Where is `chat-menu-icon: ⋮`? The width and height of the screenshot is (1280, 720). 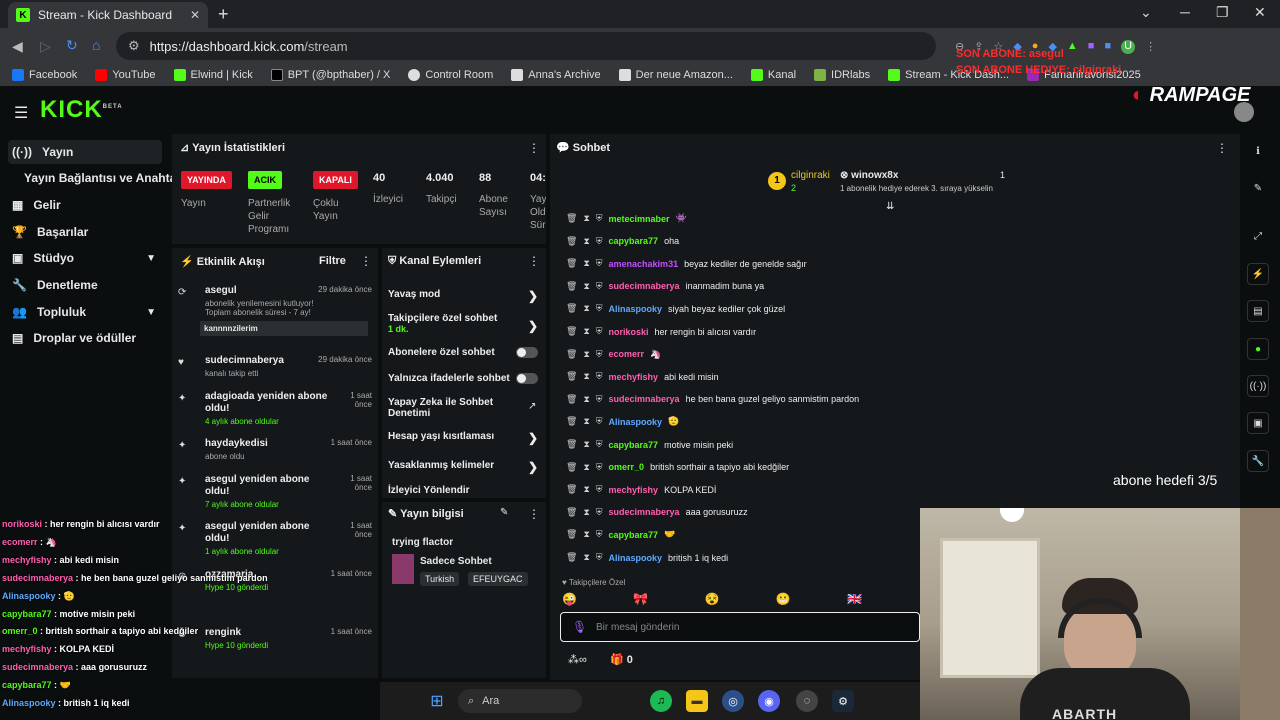
chat-menu-icon: ⋮ is located at coordinates (1222, 148).